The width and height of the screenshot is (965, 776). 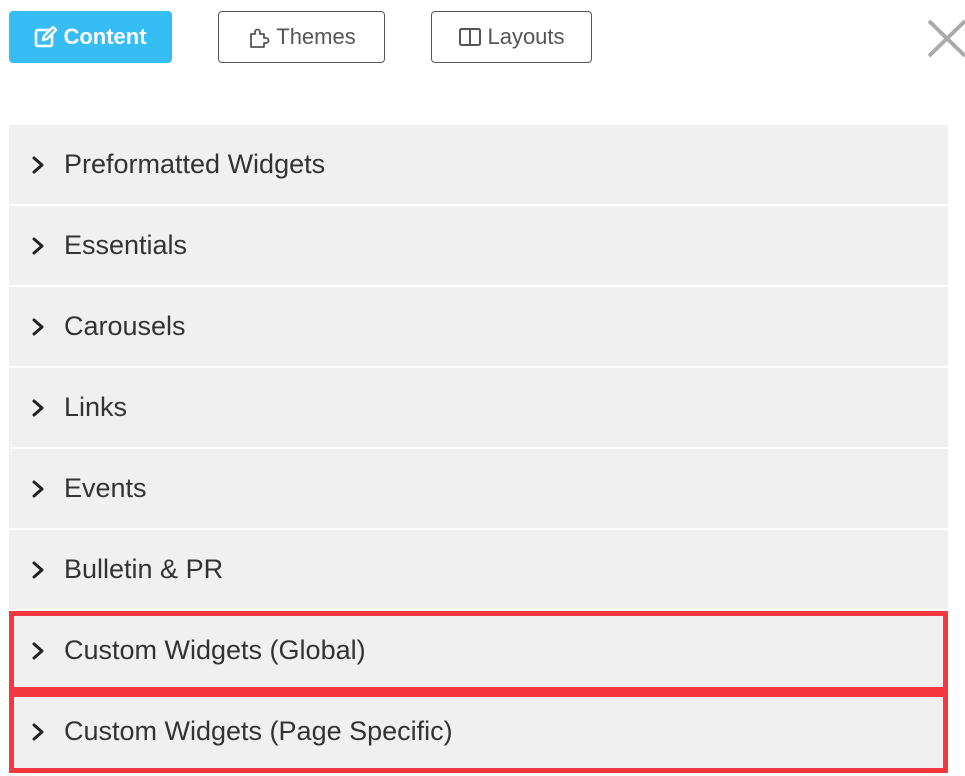 I want to click on category-label: Essentials, so click(x=126, y=245).